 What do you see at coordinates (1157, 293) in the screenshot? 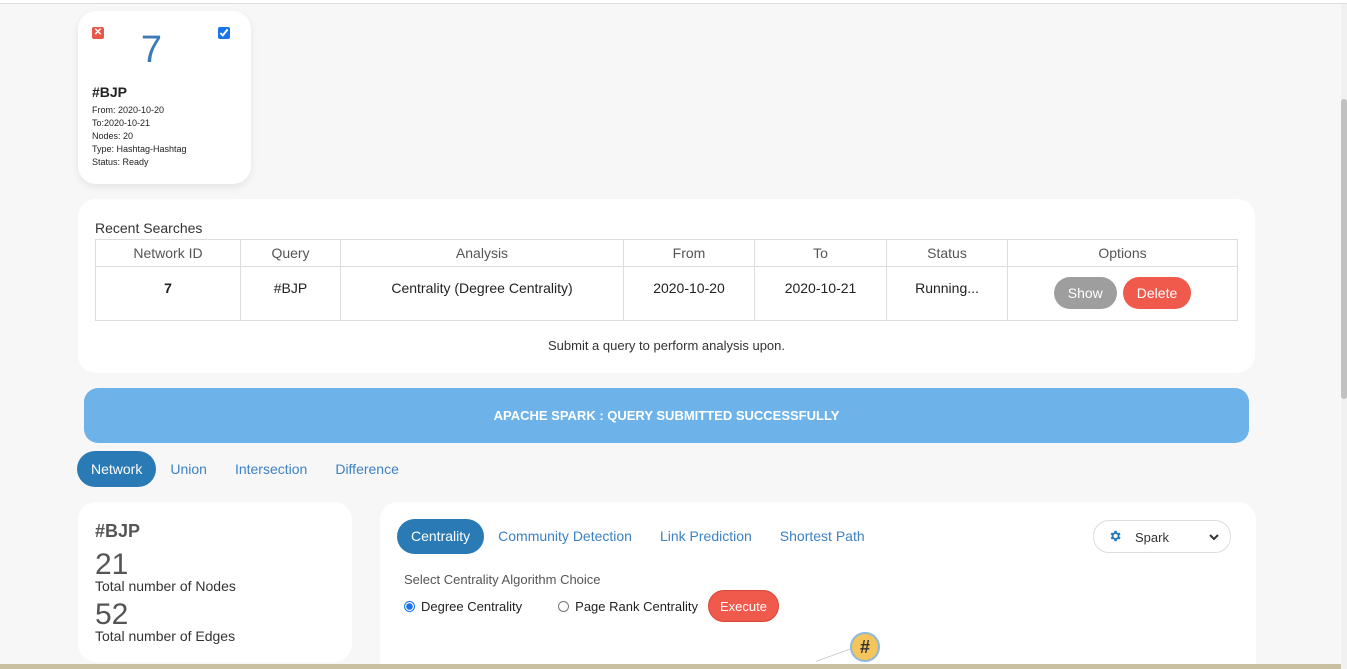
I see `delete-button: Delete` at bounding box center [1157, 293].